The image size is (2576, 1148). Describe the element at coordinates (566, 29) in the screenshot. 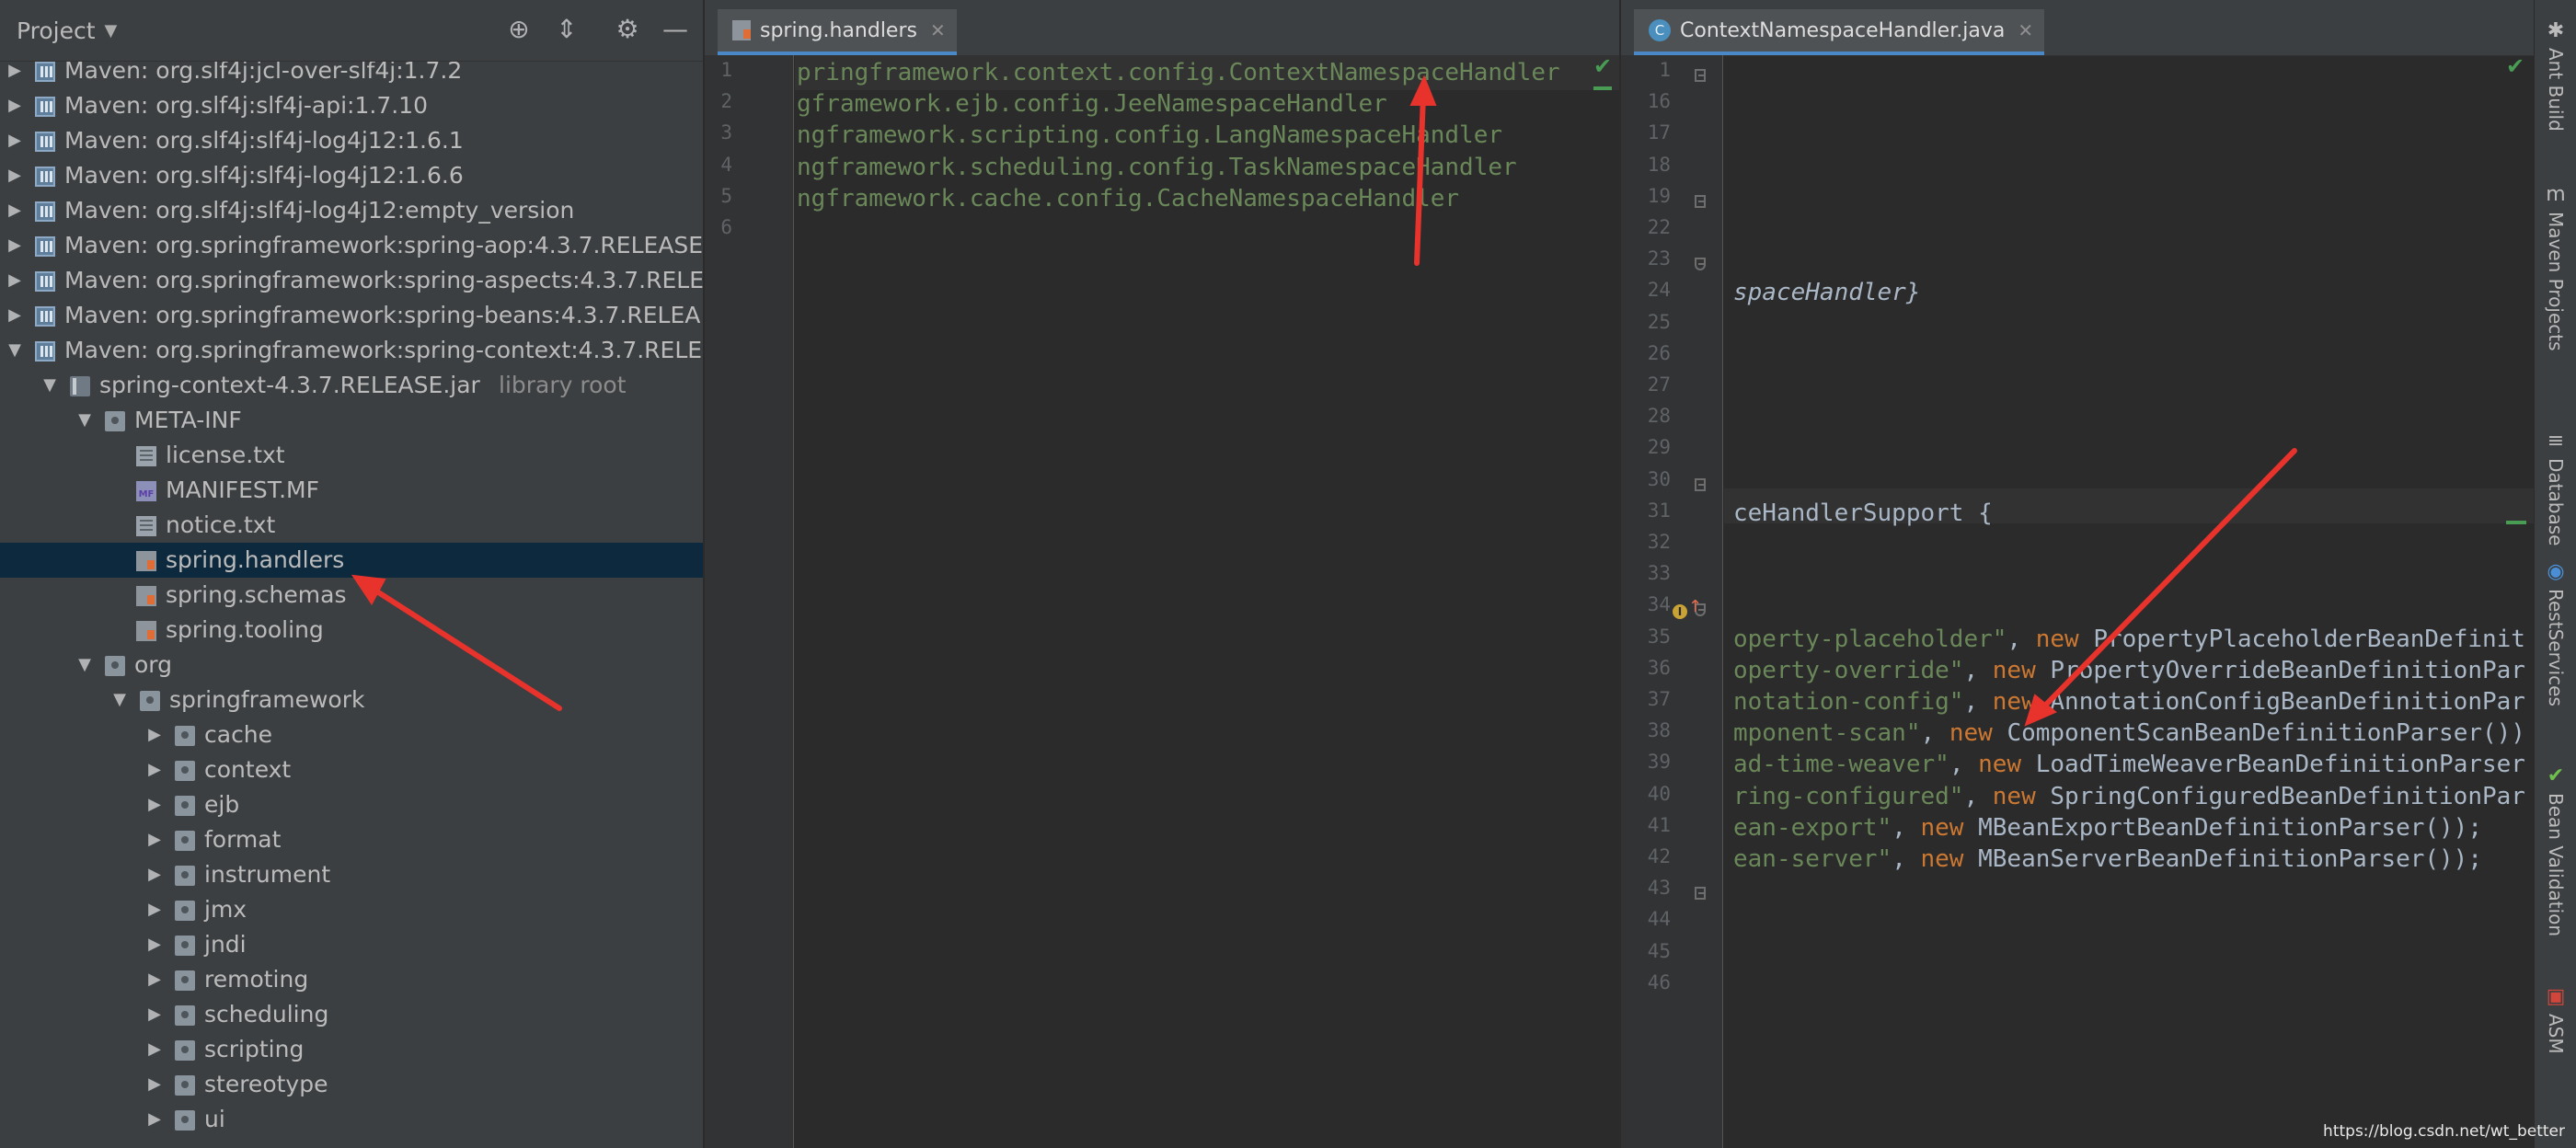

I see `collapse-all-icon: ⇕` at that location.